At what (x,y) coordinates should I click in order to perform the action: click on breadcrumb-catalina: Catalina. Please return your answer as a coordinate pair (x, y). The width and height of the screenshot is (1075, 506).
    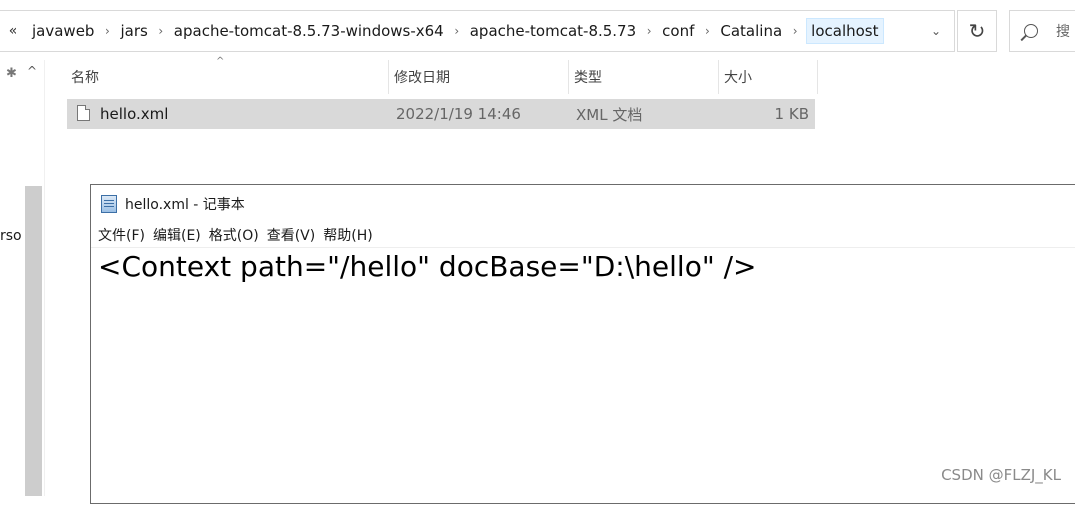
    Looking at the image, I should click on (751, 31).